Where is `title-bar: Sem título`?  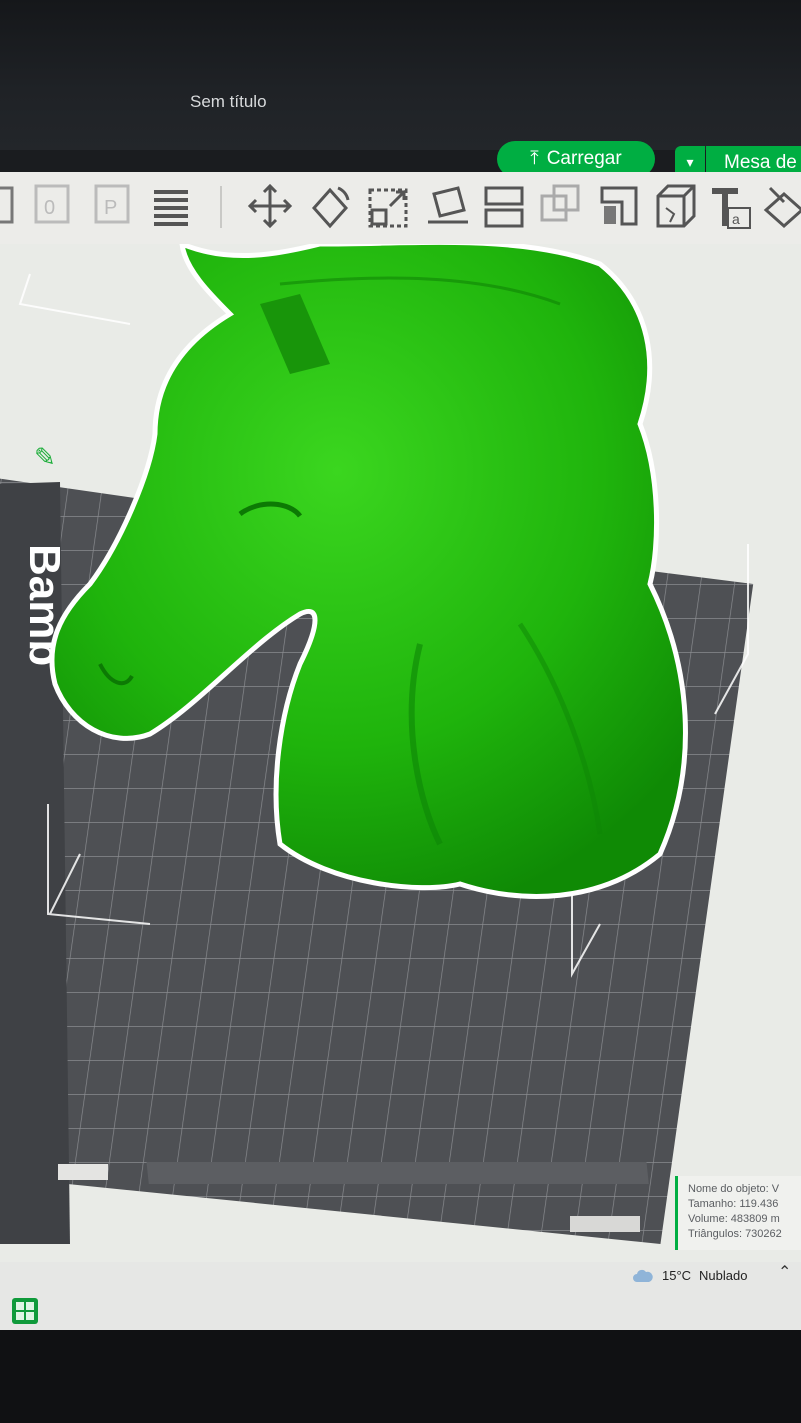 title-bar: Sem título is located at coordinates (400, 75).